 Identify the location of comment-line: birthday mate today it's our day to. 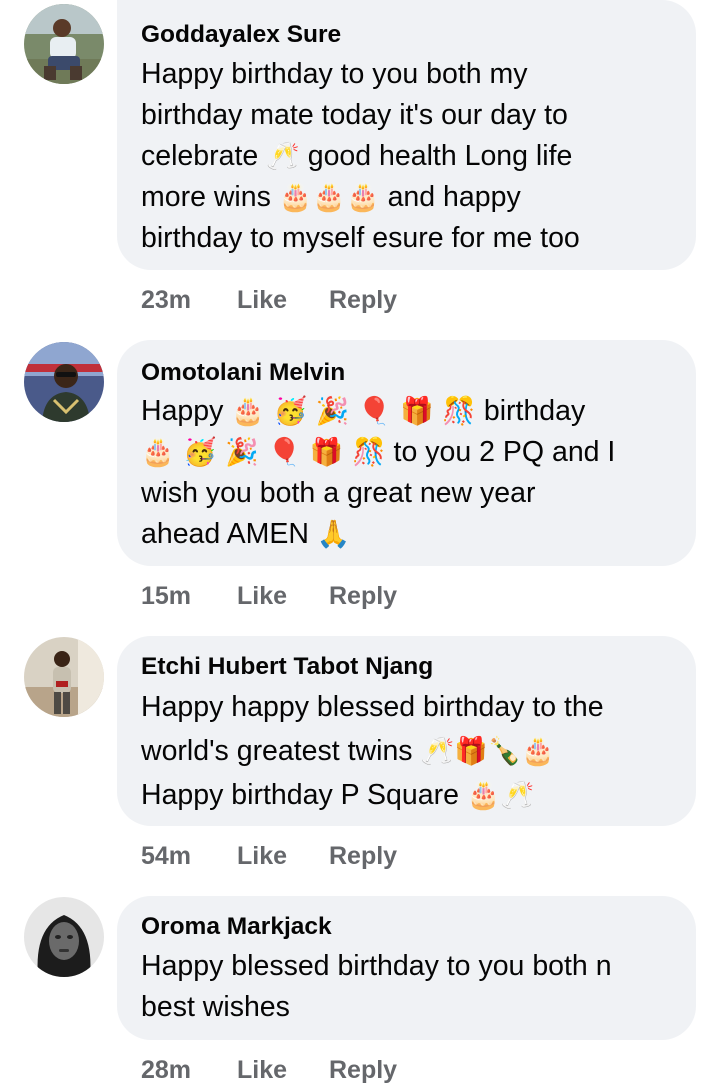
(354, 115).